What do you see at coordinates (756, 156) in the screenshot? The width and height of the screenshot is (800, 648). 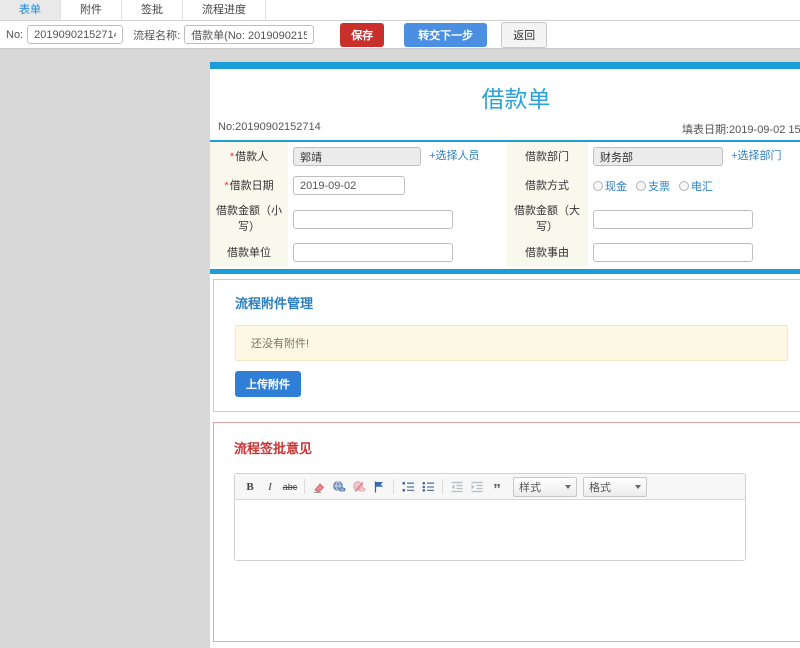 I see `select-department-link: +选择部门` at bounding box center [756, 156].